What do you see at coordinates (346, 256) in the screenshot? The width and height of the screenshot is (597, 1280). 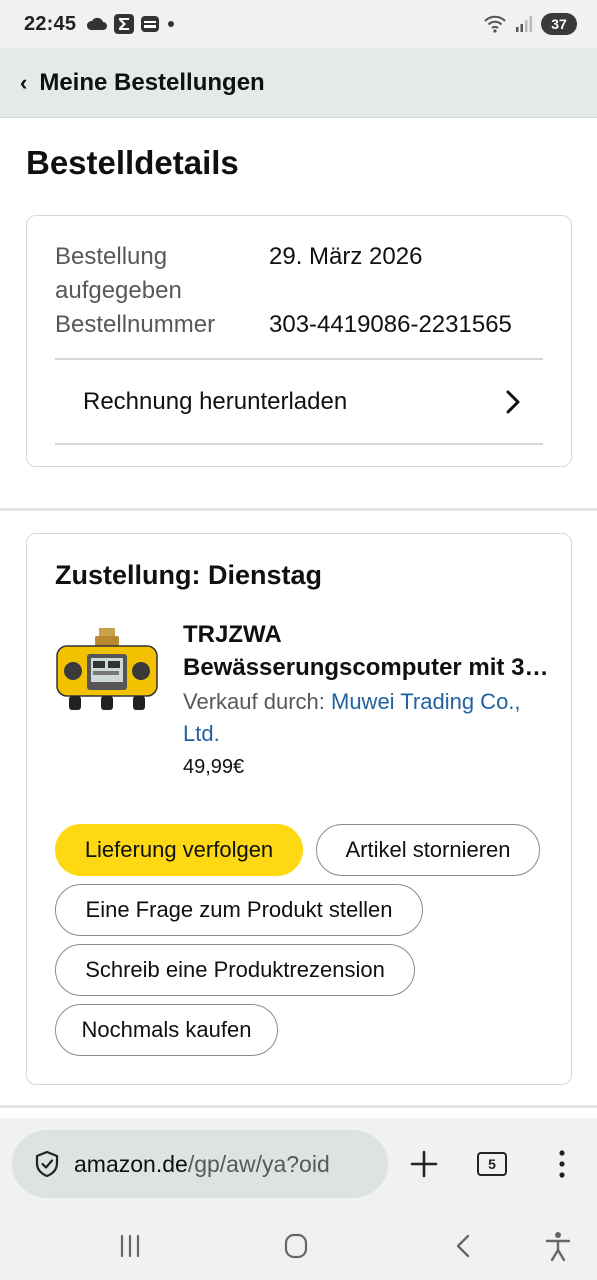 I see `order-date-value: 29. März 2026` at bounding box center [346, 256].